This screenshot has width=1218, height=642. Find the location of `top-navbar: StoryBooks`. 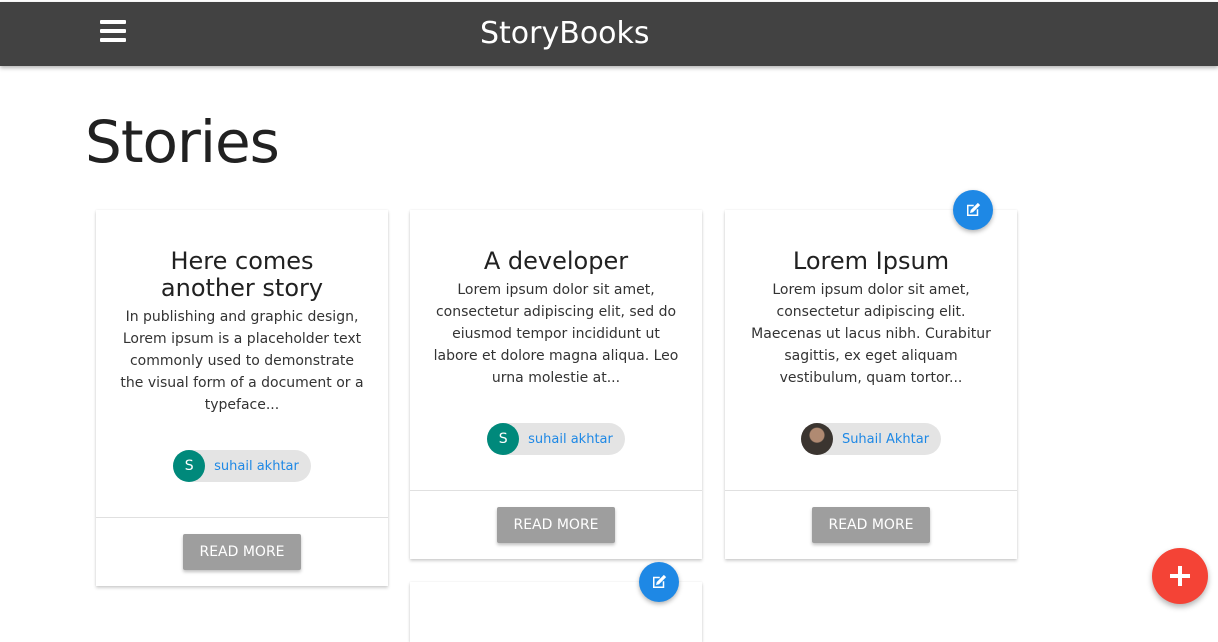

top-navbar: StoryBooks is located at coordinates (609, 34).